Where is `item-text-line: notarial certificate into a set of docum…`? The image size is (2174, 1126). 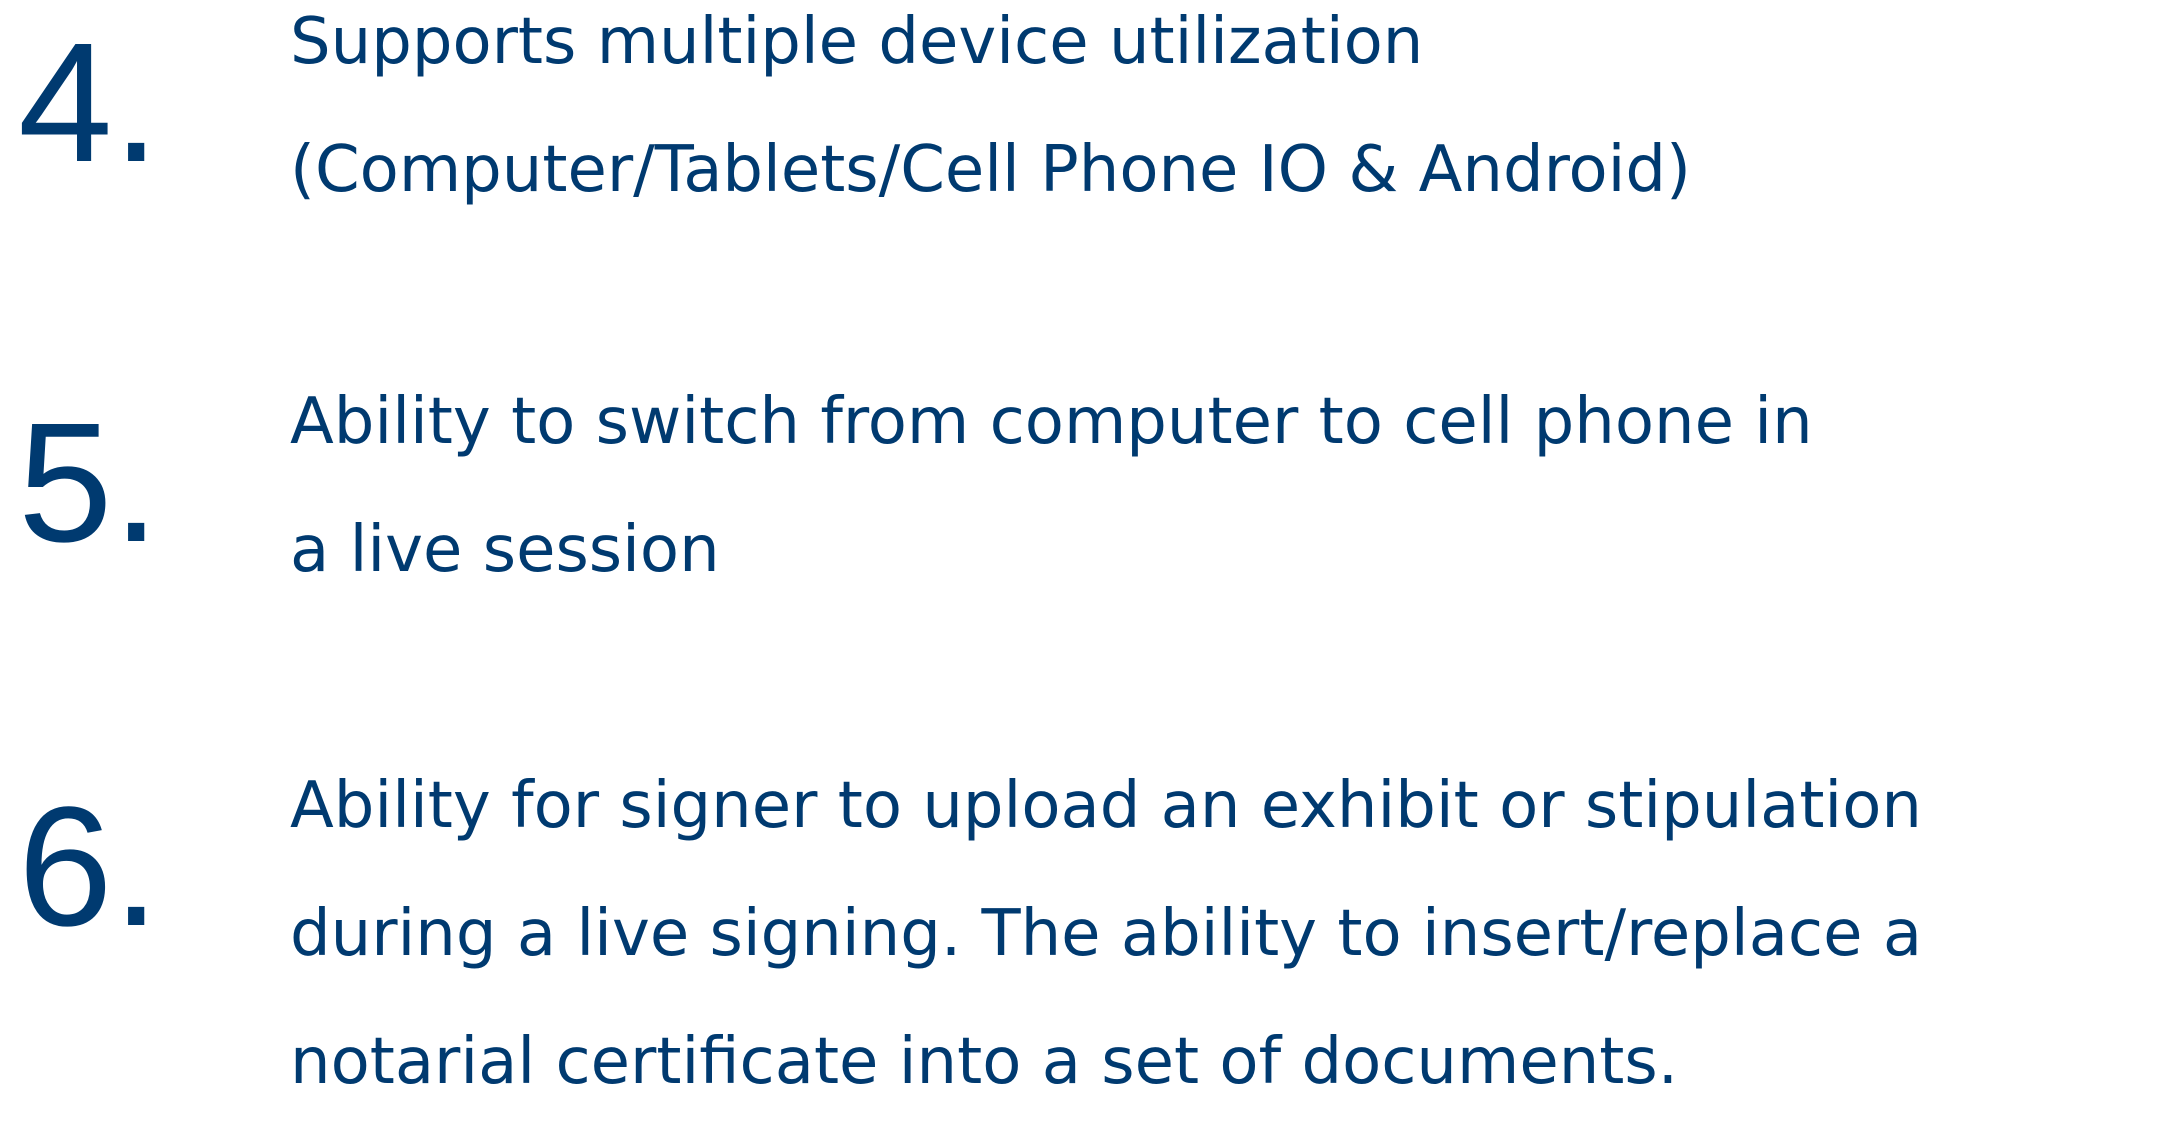 item-text-line: notarial certificate into a set of docum… is located at coordinates (984, 1062).